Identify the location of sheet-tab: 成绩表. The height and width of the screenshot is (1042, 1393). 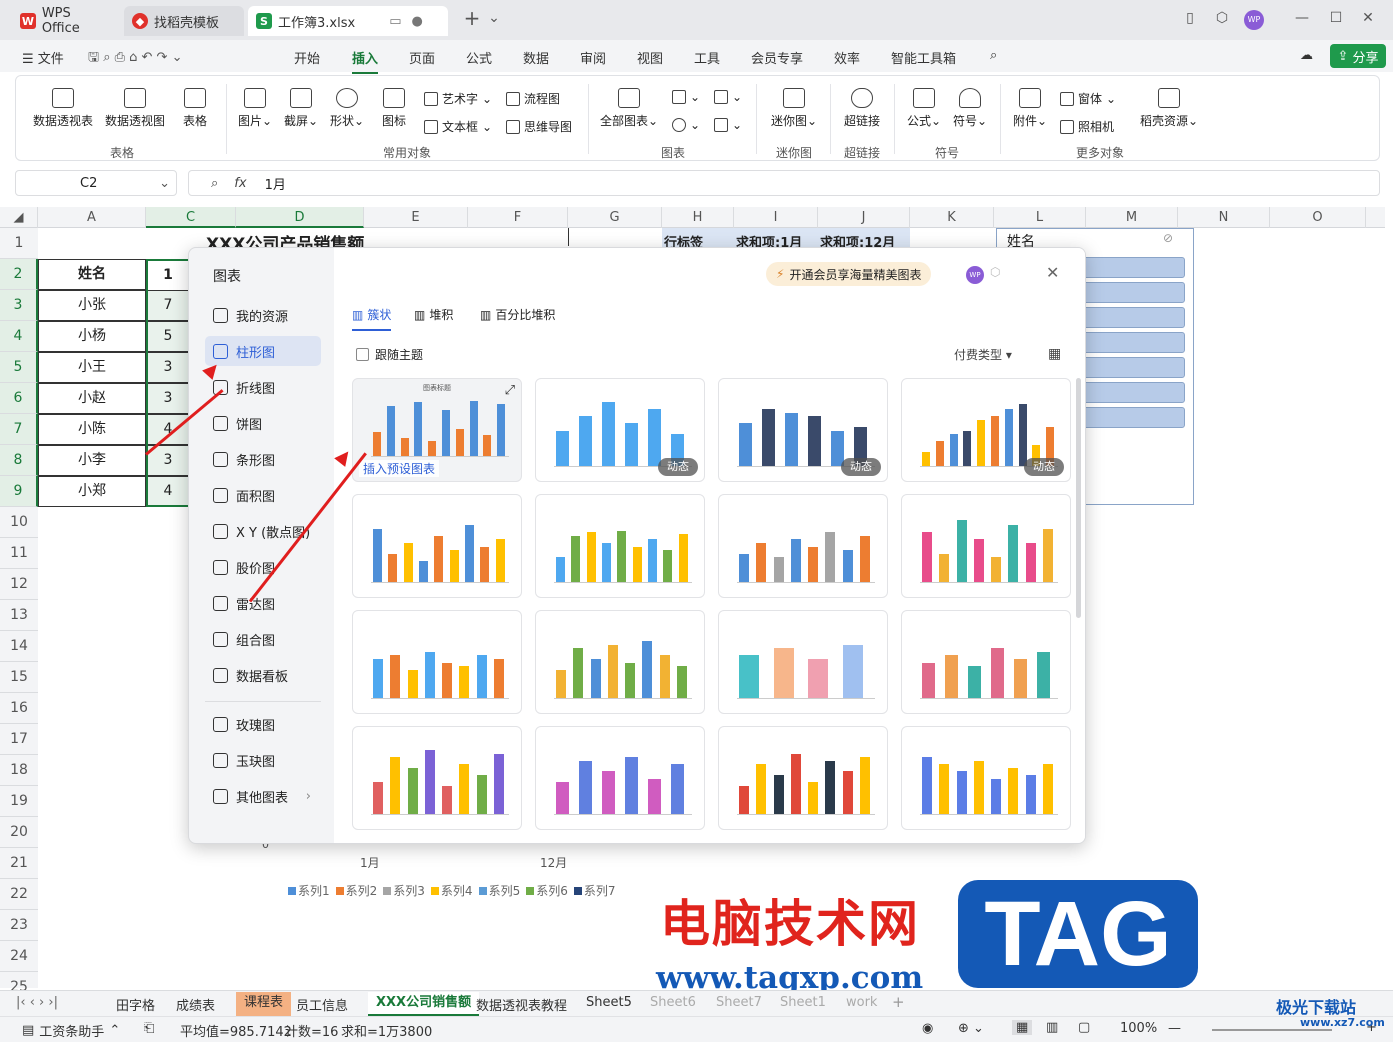
(195, 1004).